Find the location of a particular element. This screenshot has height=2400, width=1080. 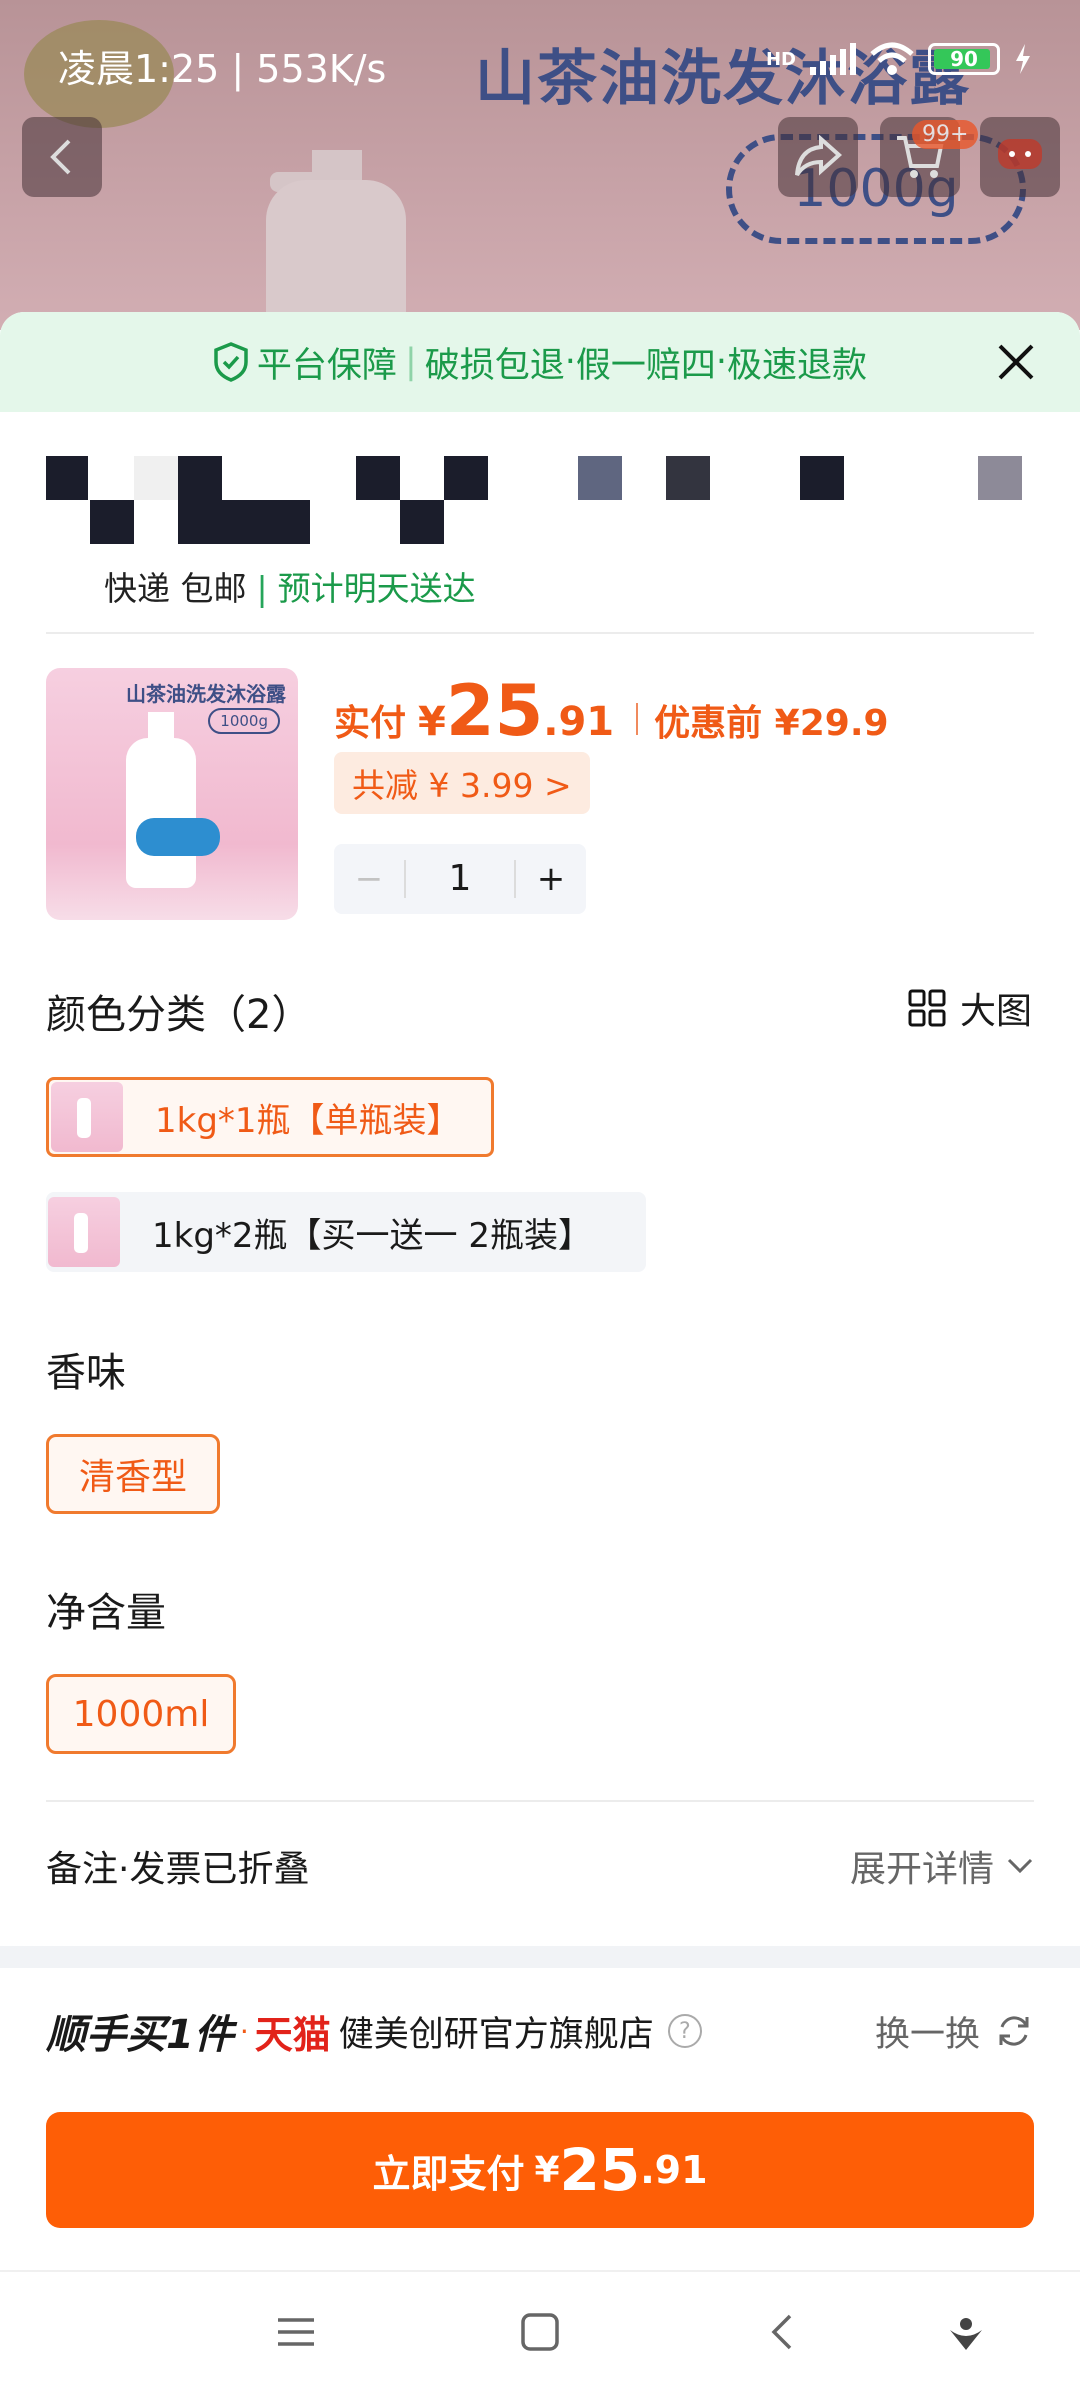

cart-badge: 99+ is located at coordinates (945, 134).